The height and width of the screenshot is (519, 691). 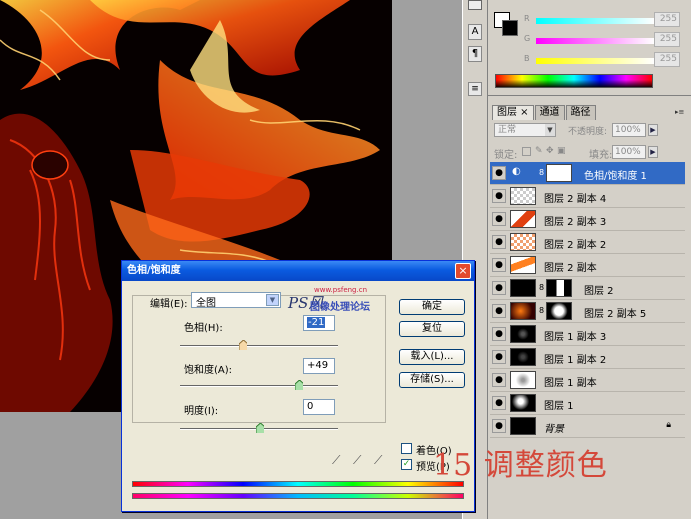 I want to click on tab-layers: 图层 ×, so click(x=513, y=112).